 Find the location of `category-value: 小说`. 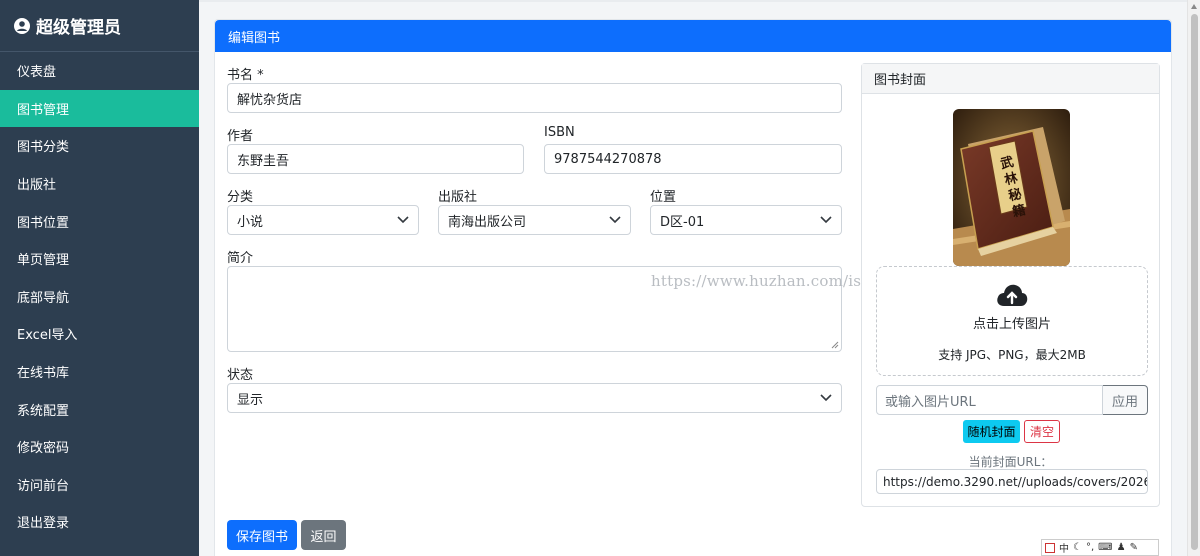

category-value: 小说 is located at coordinates (250, 222).